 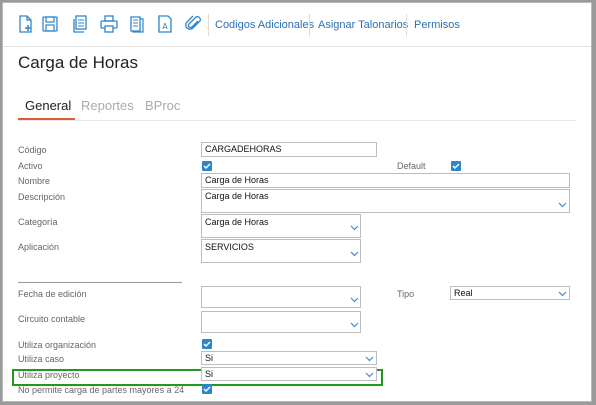 What do you see at coordinates (52, 319) in the screenshot?
I see `circuito-label: Circuito contable` at bounding box center [52, 319].